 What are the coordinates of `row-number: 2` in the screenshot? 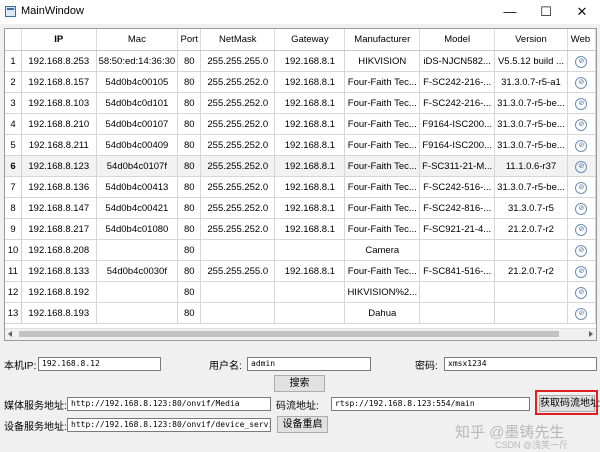 It's located at (13, 82).